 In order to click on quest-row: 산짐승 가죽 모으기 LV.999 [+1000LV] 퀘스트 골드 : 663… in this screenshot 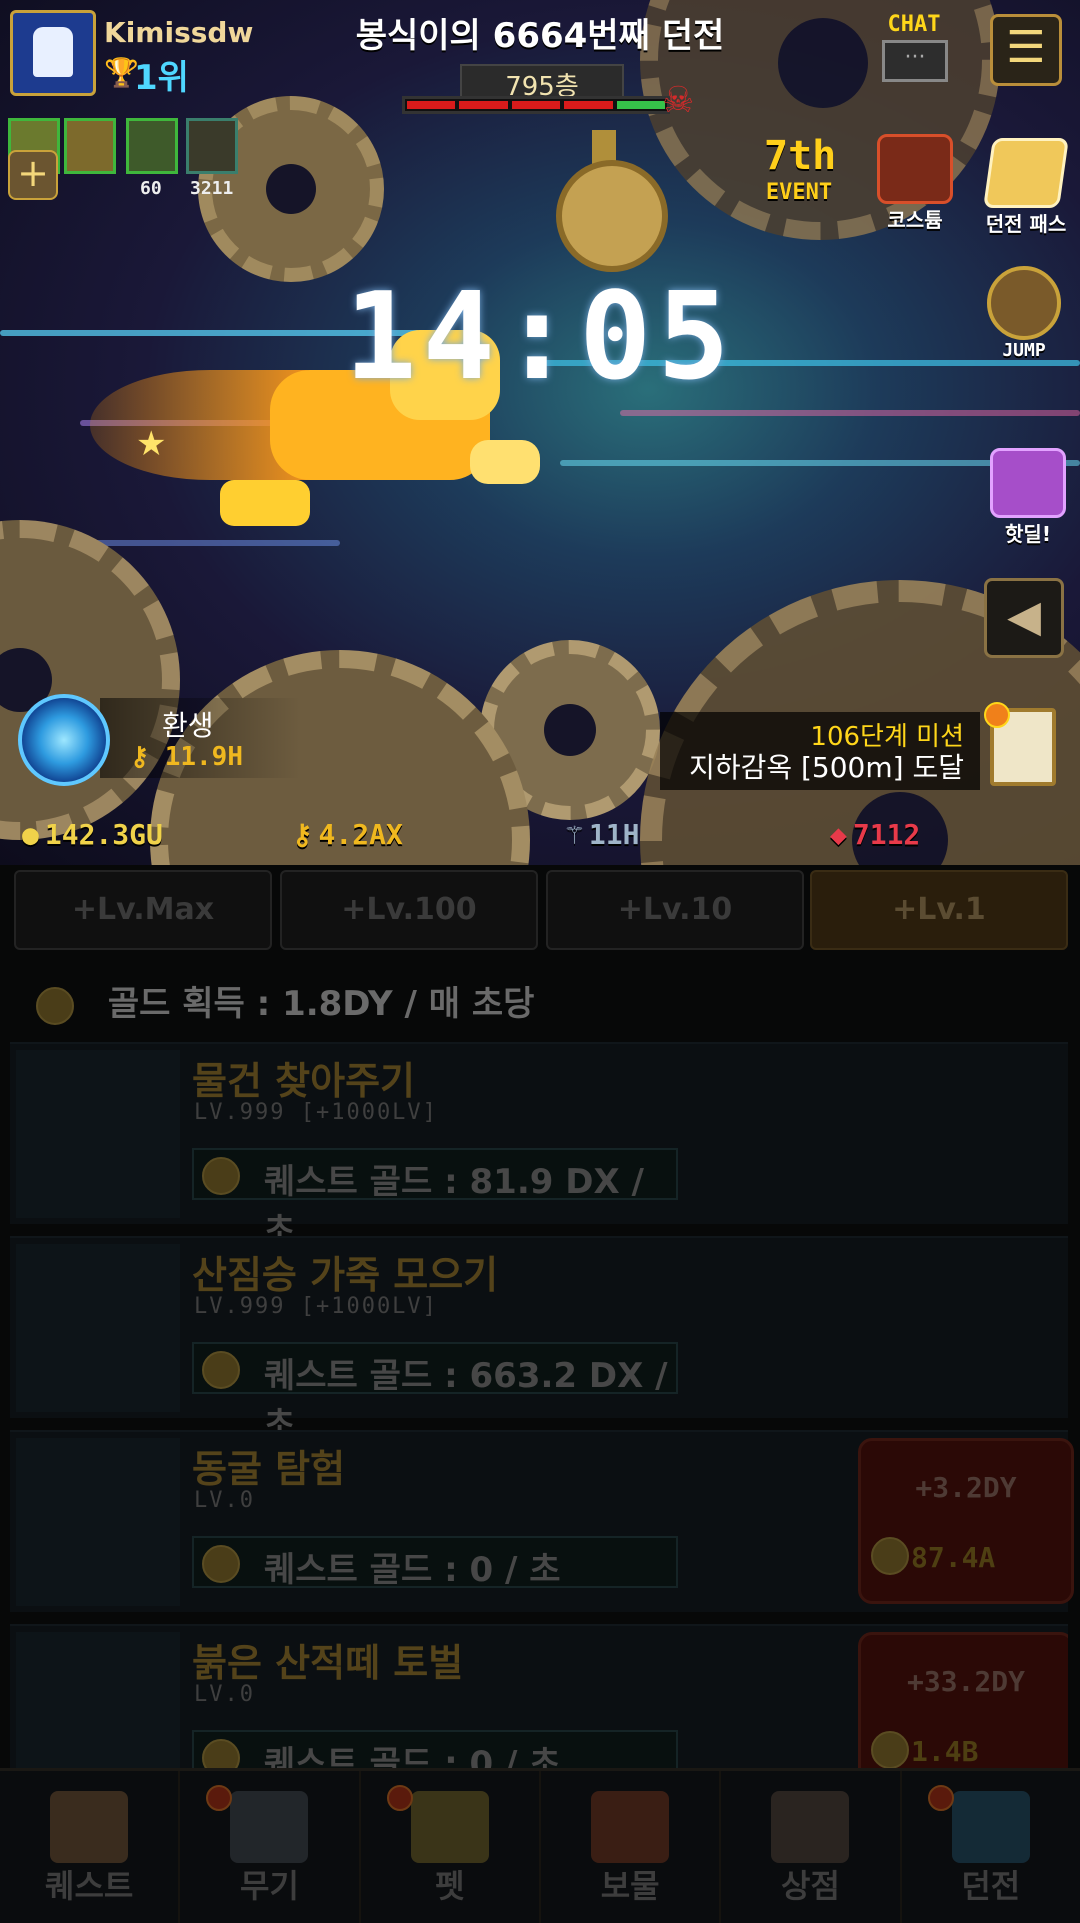, I will do `click(539, 1340)`.